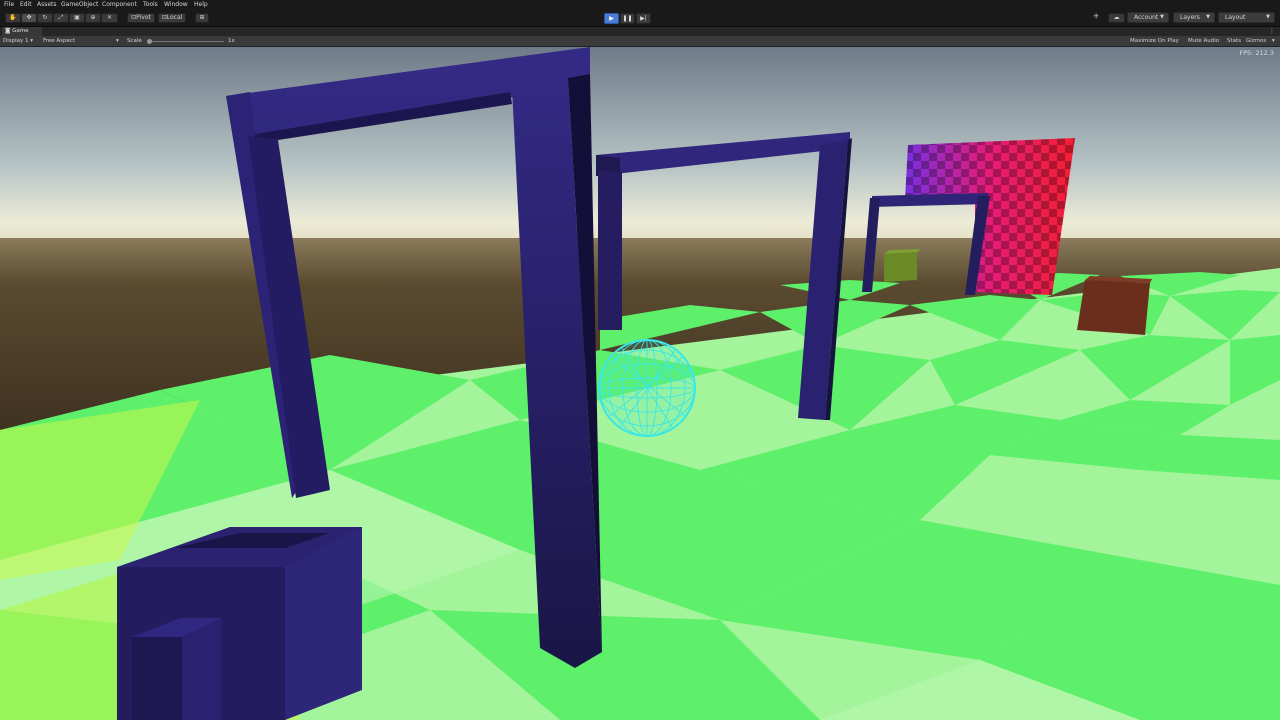 This screenshot has height=720, width=1280. I want to click on account-label: Account, so click(1146, 17).